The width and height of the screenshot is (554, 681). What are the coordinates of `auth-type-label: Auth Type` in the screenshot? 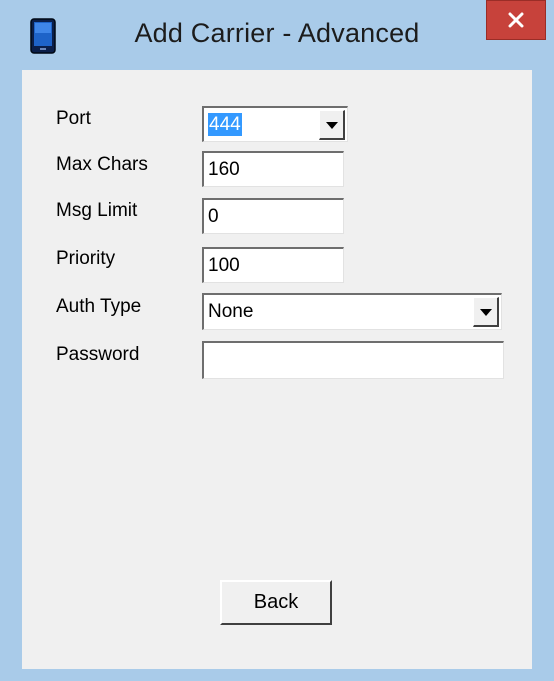 It's located at (99, 306).